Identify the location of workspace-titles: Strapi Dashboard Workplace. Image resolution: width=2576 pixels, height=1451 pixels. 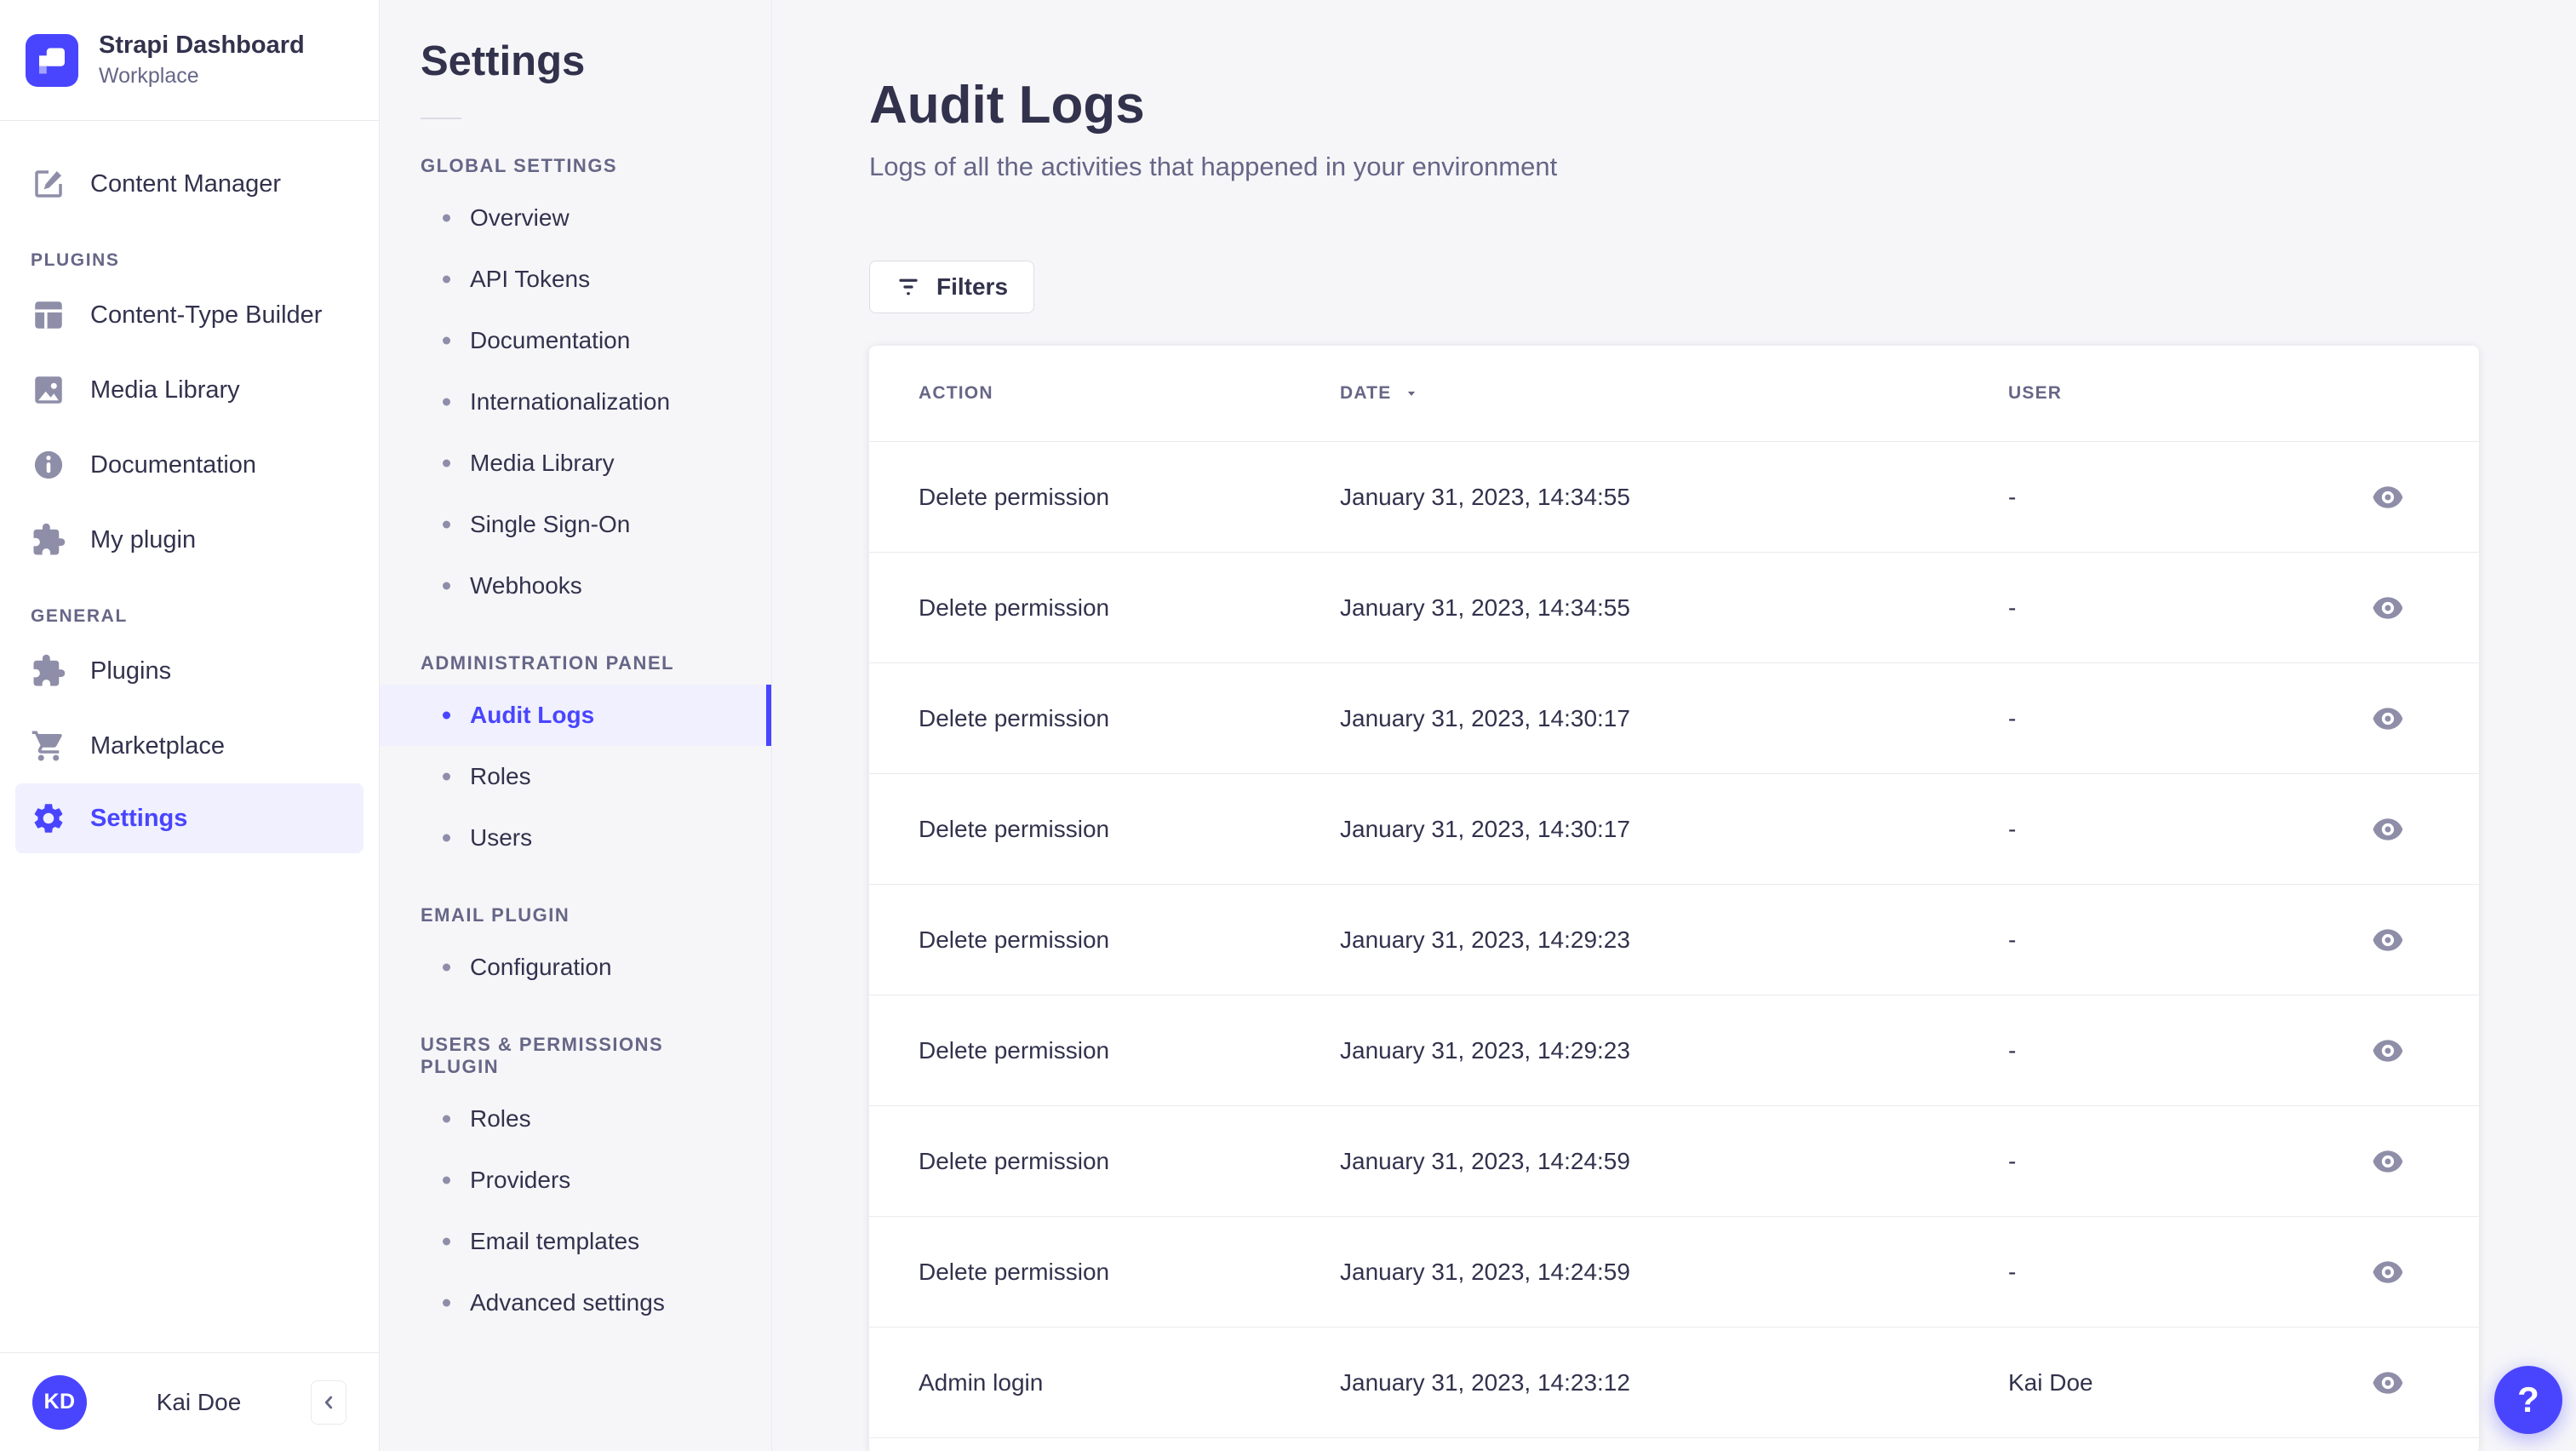
(202, 60).